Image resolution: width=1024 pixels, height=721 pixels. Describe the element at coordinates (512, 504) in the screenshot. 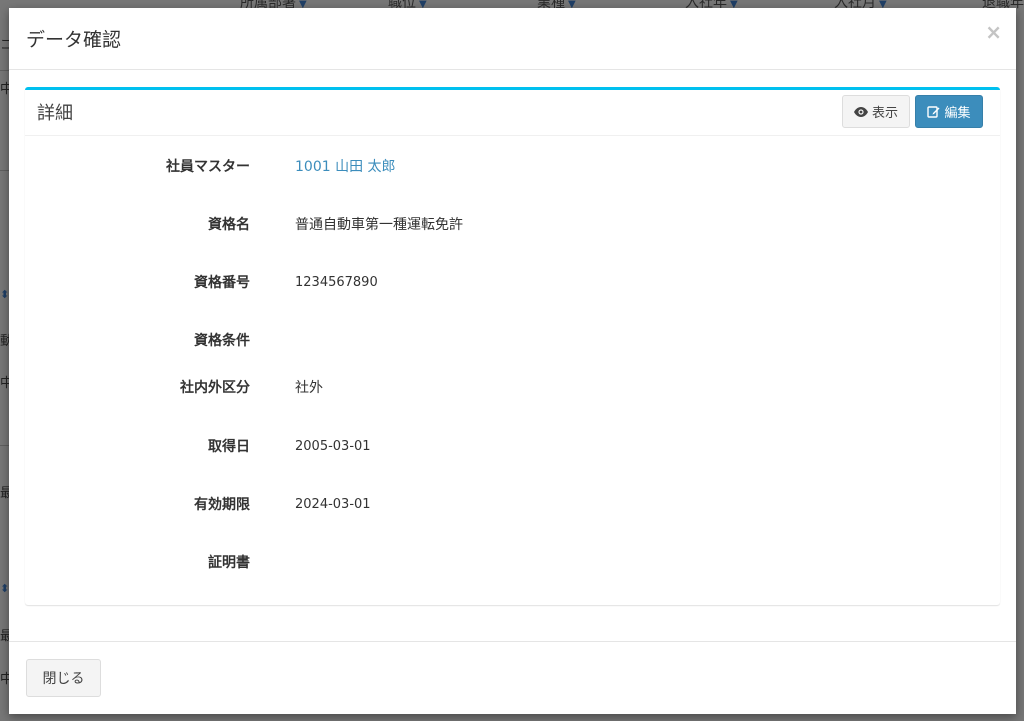

I see `field-expiry-date: 有効期限 2024-03-01` at that location.